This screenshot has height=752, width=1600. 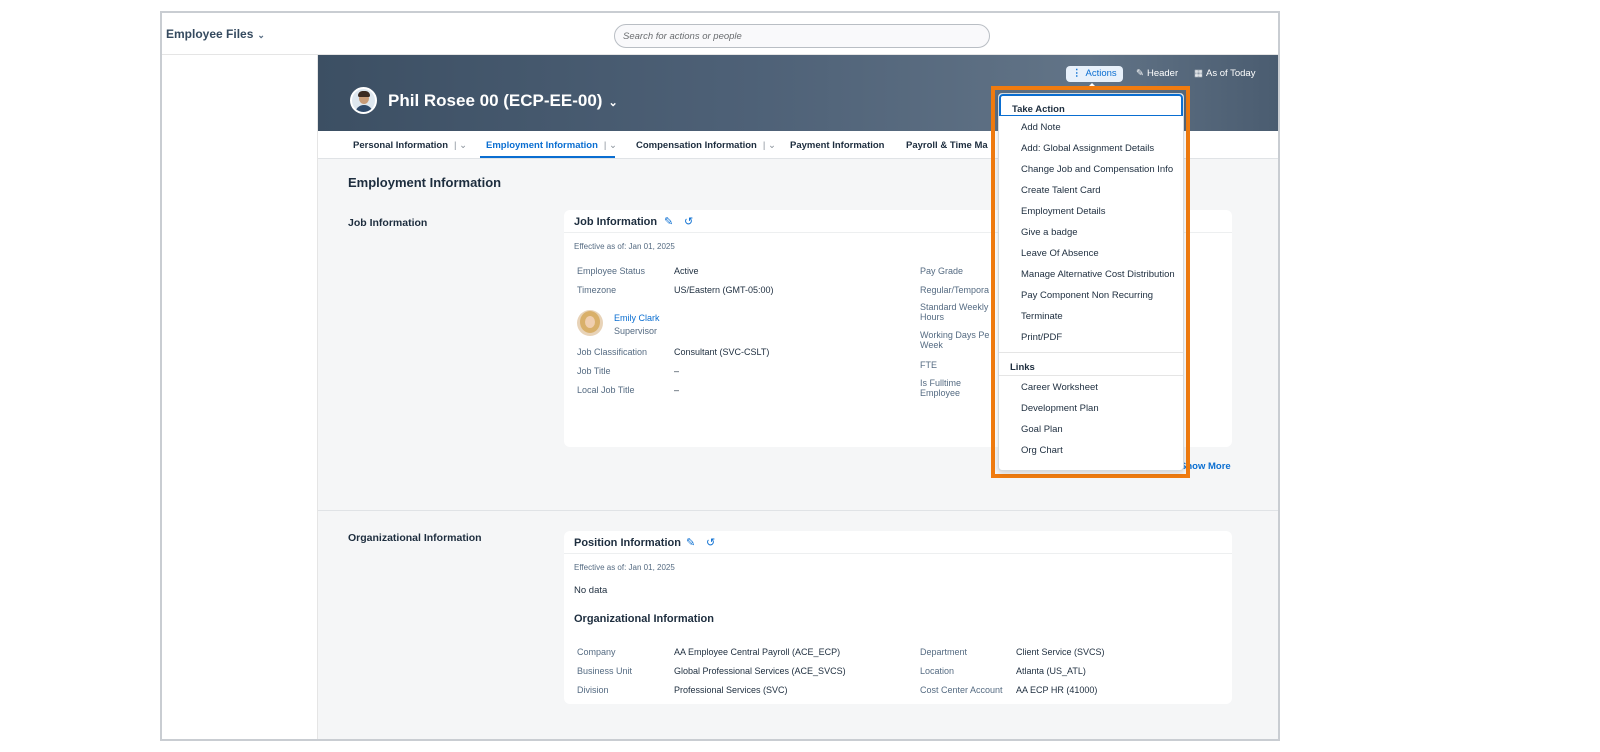 What do you see at coordinates (802, 36) in the screenshot?
I see `search-input: Search for actions or people` at bounding box center [802, 36].